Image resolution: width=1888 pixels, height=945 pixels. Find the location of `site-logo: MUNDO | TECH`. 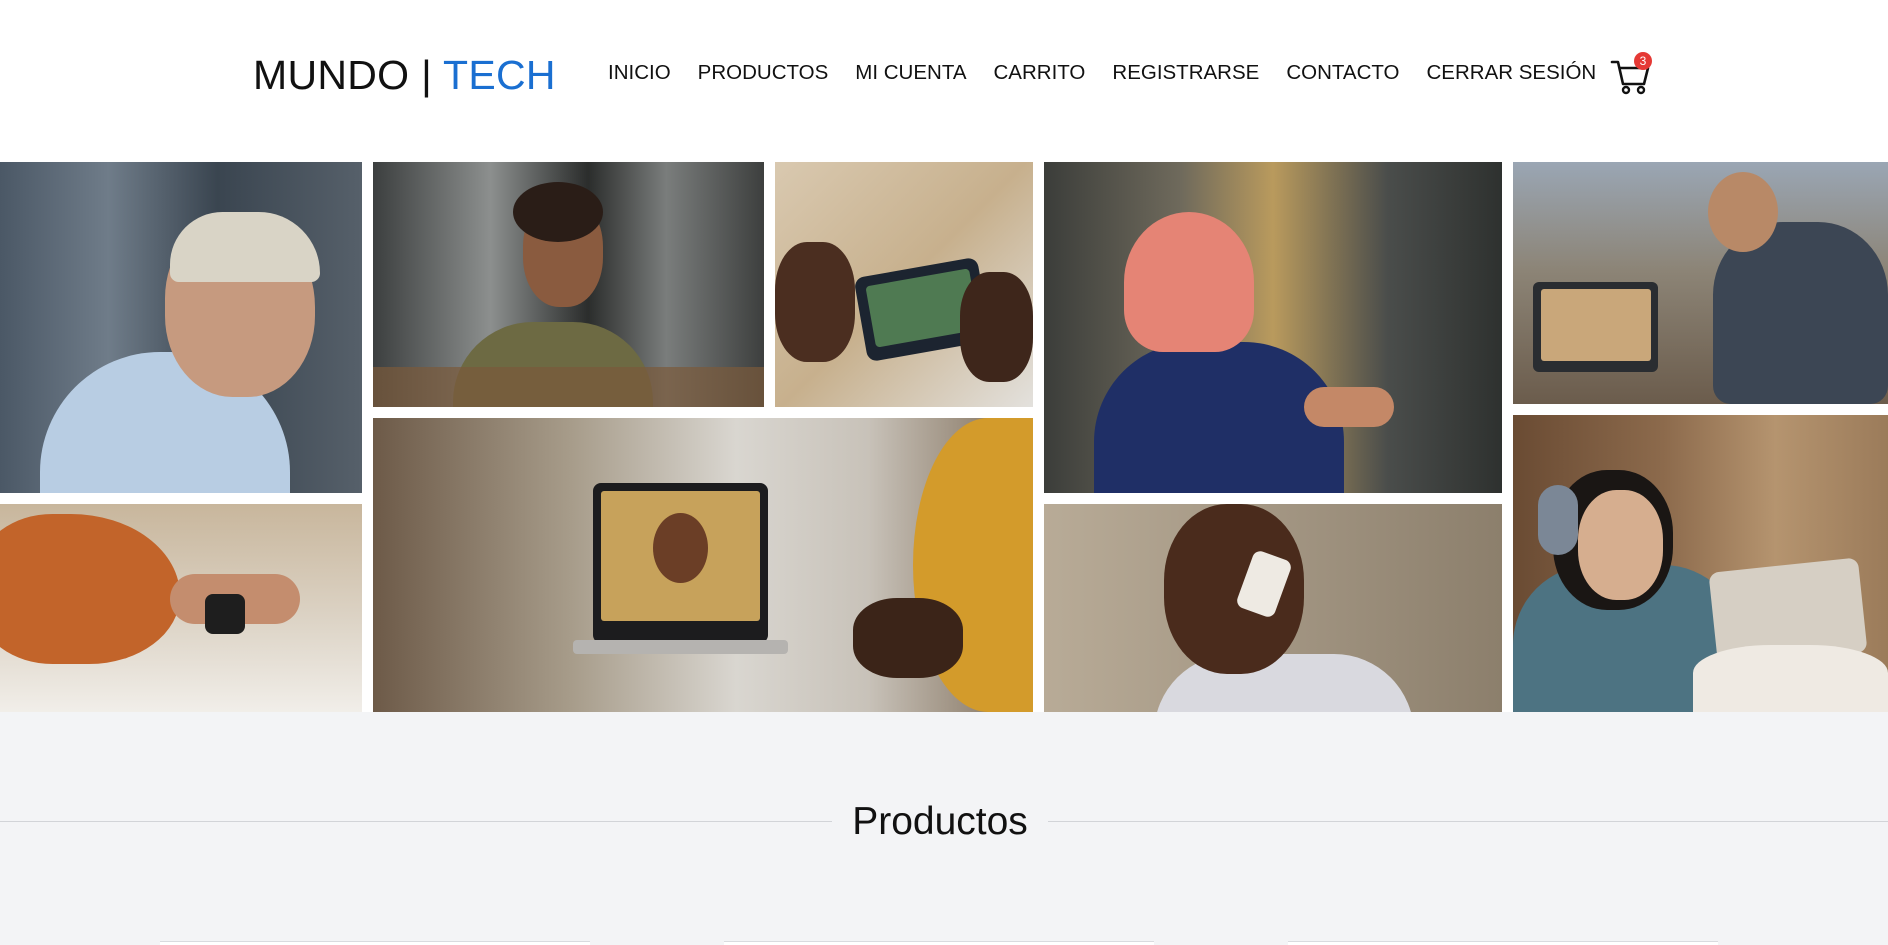

site-logo: MUNDO | TECH is located at coordinates (404, 75).